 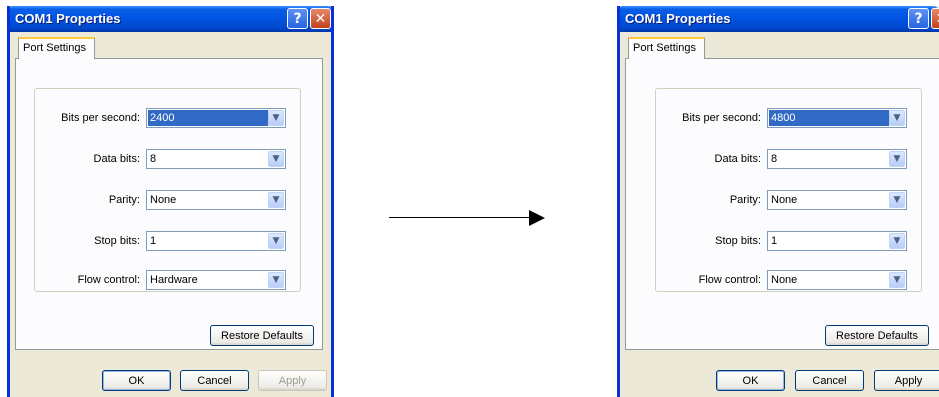 I want to click on bits-per-second-value: 2400, so click(x=208, y=118).